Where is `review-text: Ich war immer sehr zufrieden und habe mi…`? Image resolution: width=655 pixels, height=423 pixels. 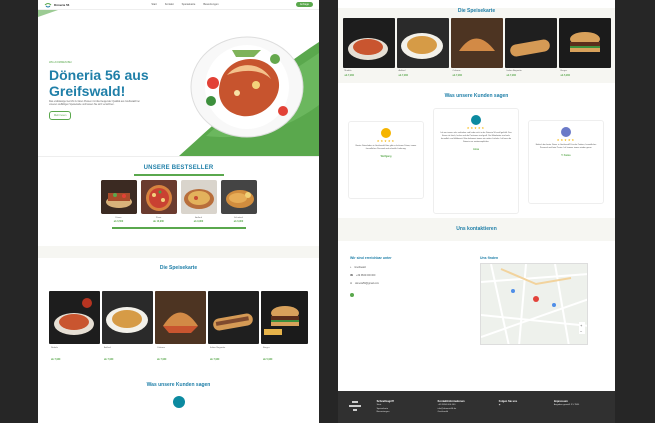 review-text: Ich war immer sehr zufrieden und habe mi… is located at coordinates (476, 137).